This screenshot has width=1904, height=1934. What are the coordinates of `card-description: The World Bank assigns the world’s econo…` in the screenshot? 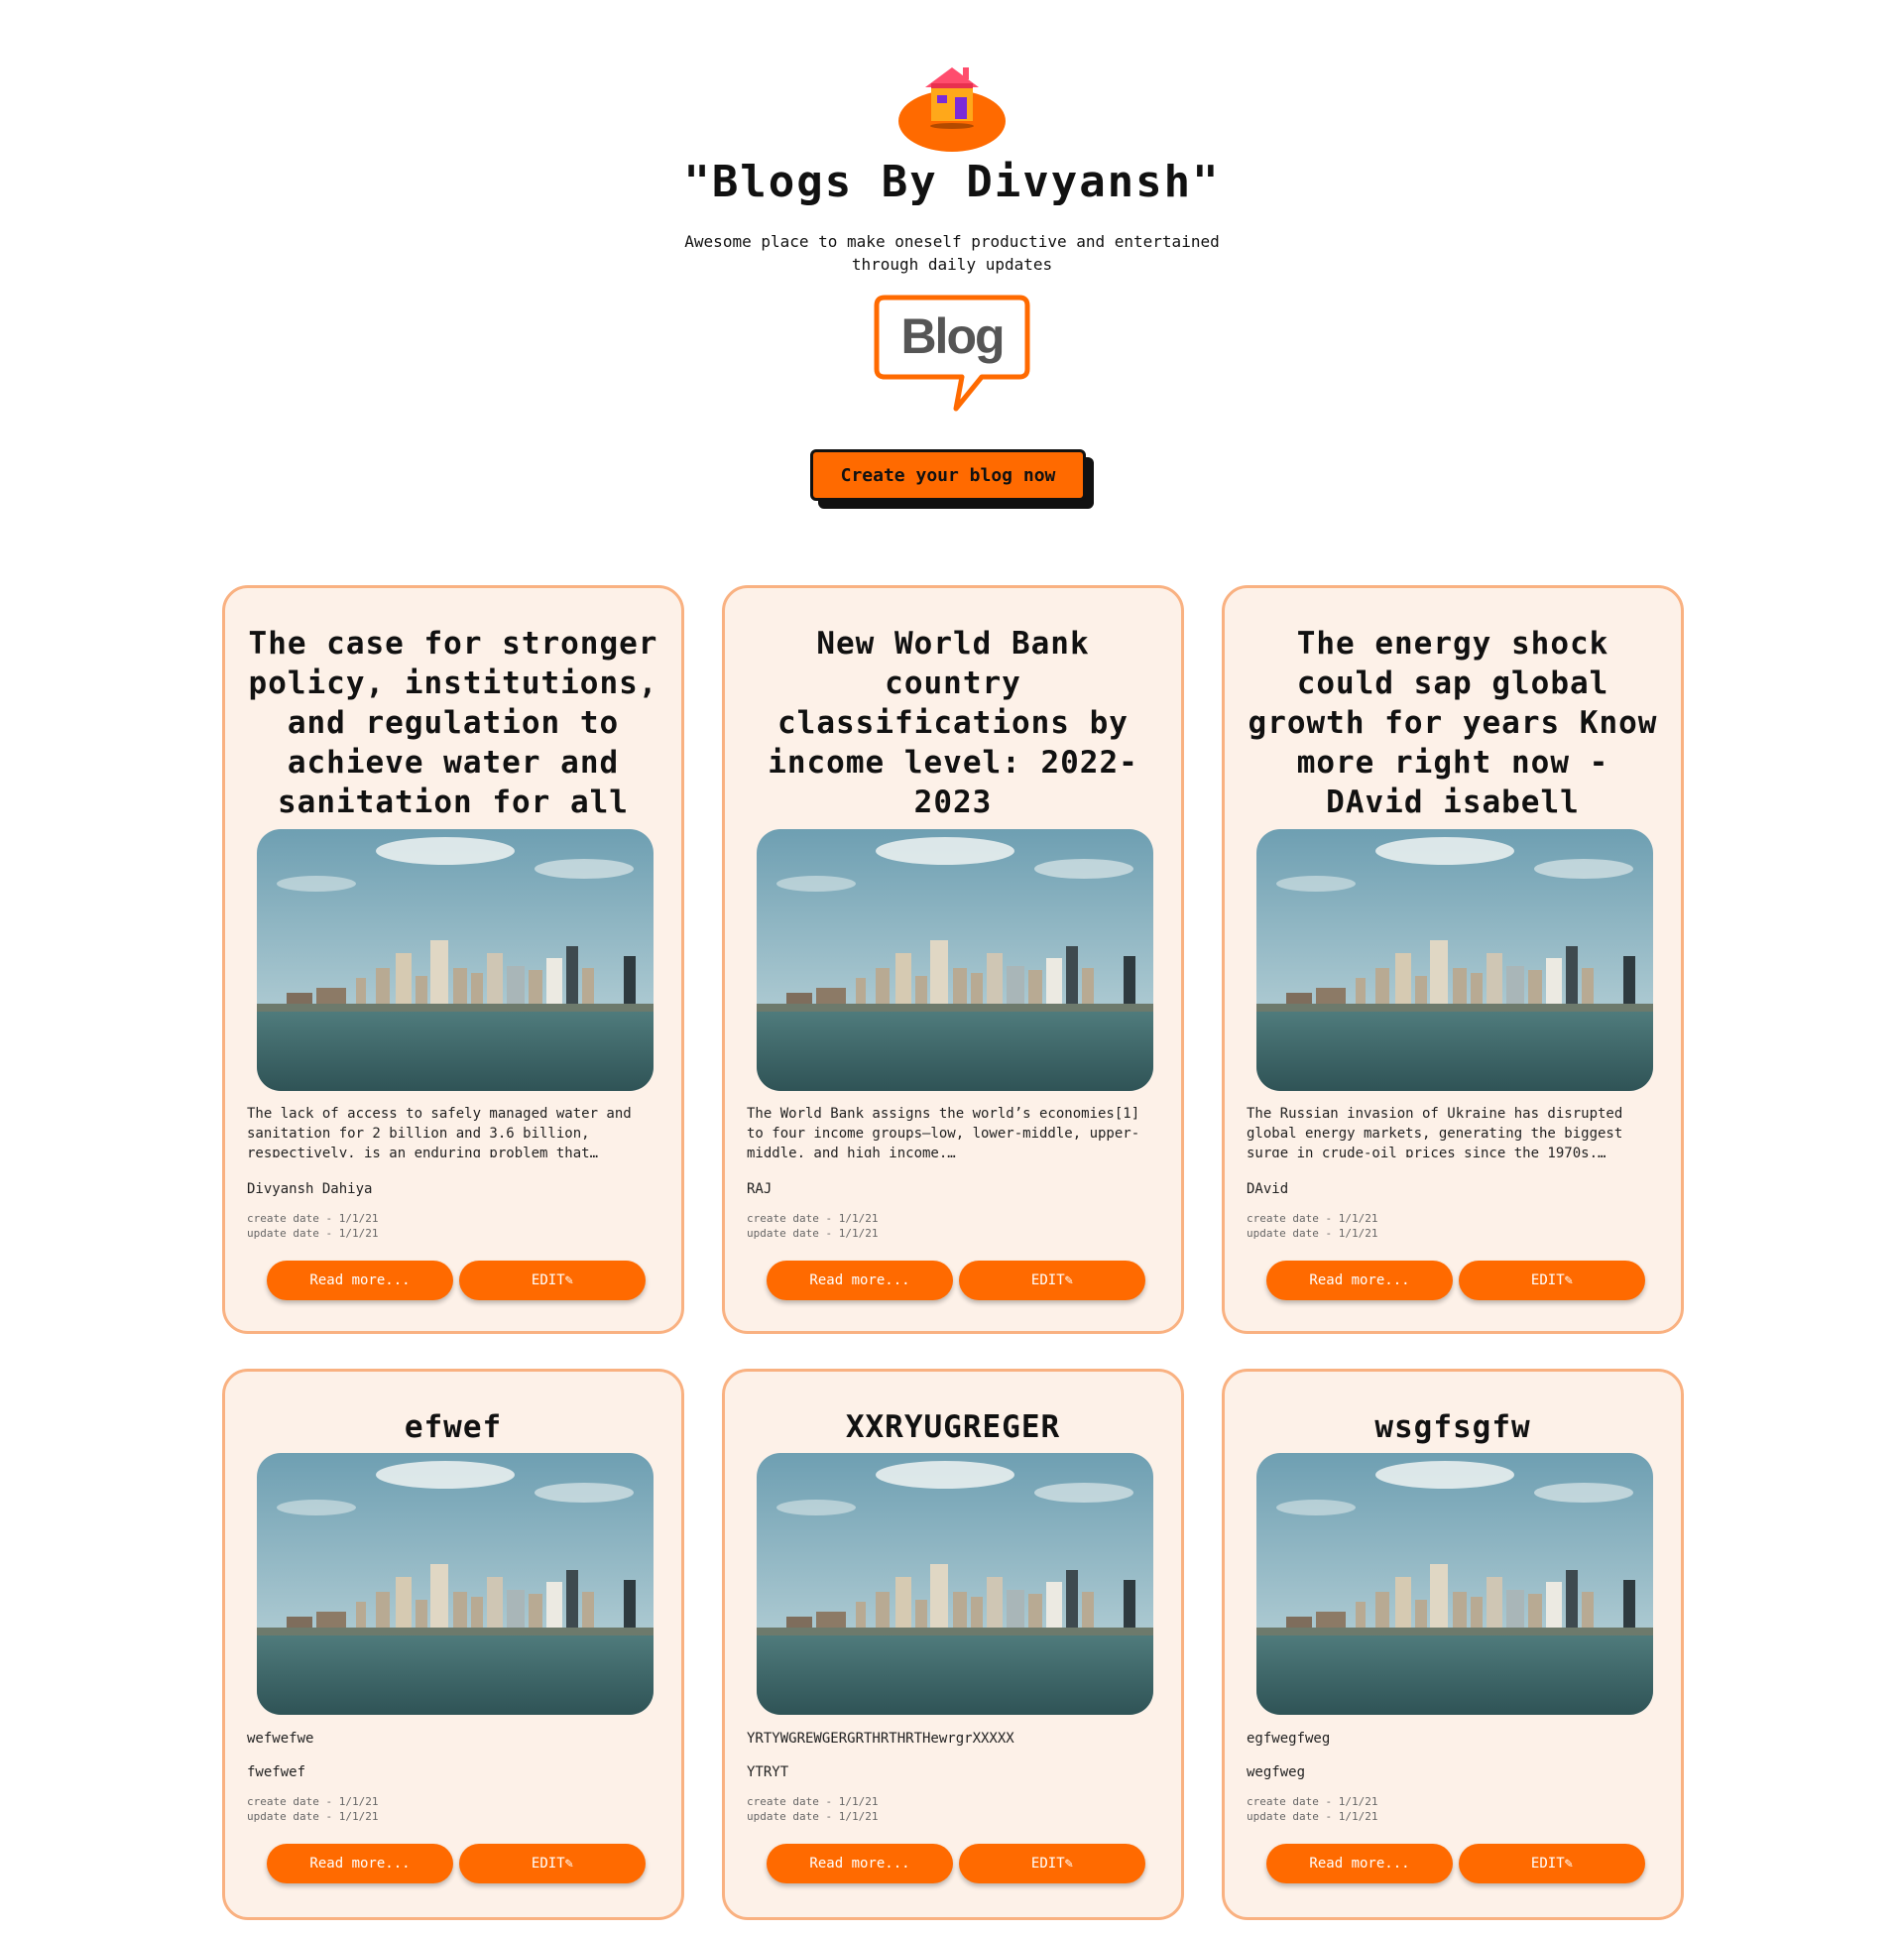 It's located at (943, 1131).